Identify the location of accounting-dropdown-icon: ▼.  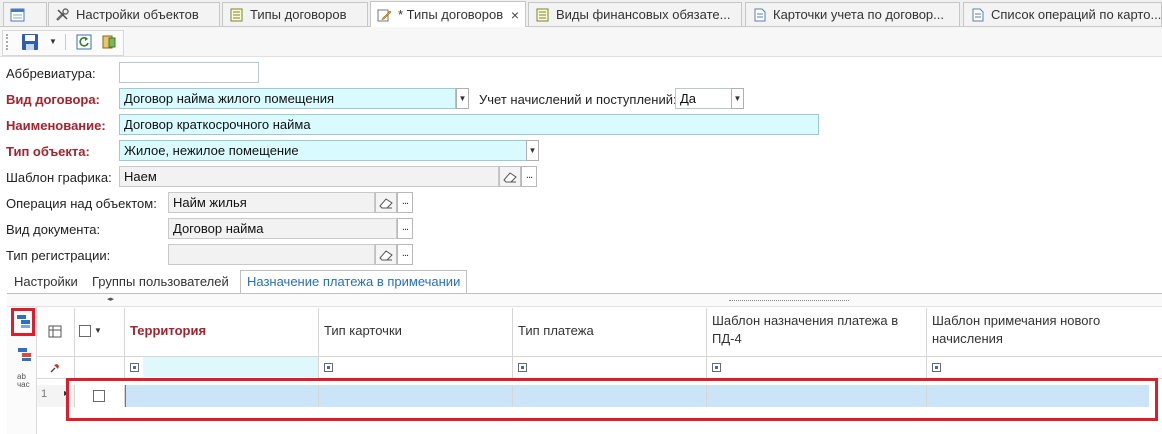
(737, 98).